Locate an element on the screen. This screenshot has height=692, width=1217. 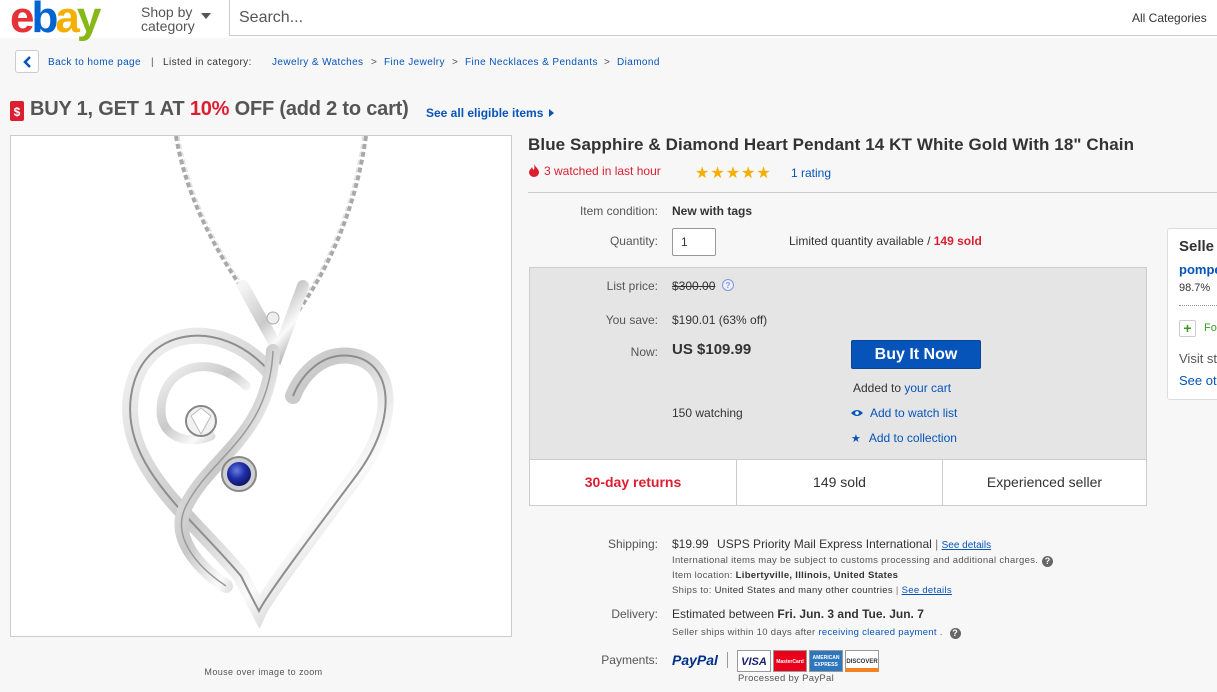
back-button is located at coordinates (27, 61).